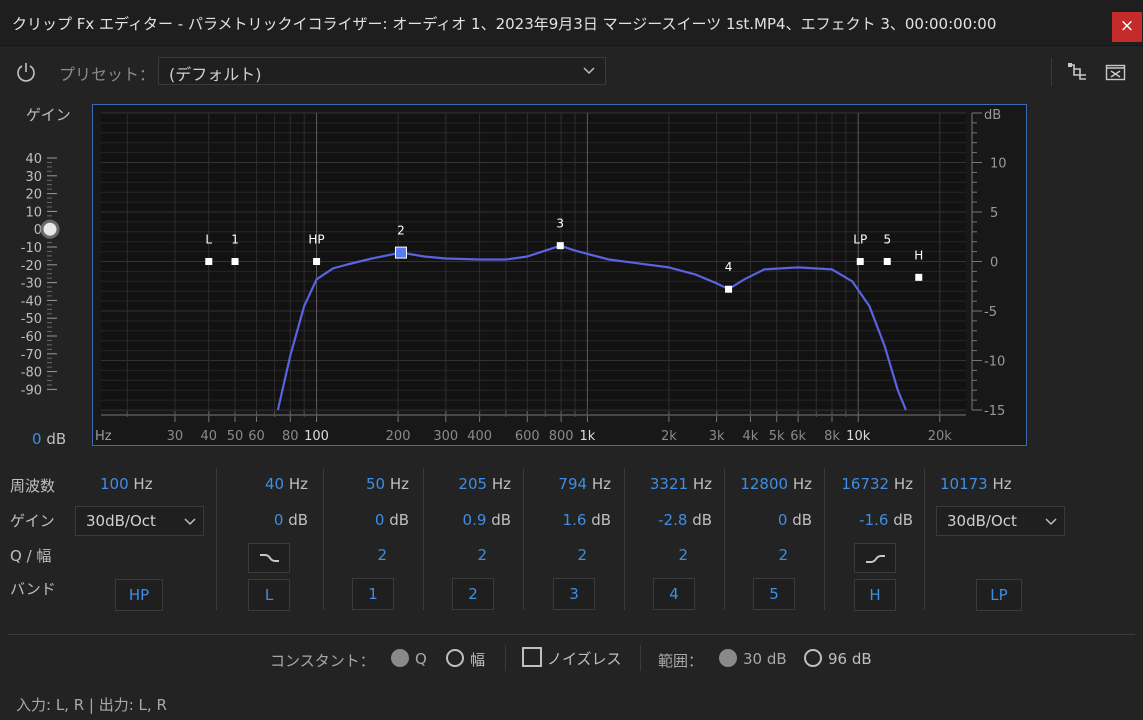 The height and width of the screenshot is (720, 1143). I want to click on band2-frequency: 205 Hz, so click(468, 484).